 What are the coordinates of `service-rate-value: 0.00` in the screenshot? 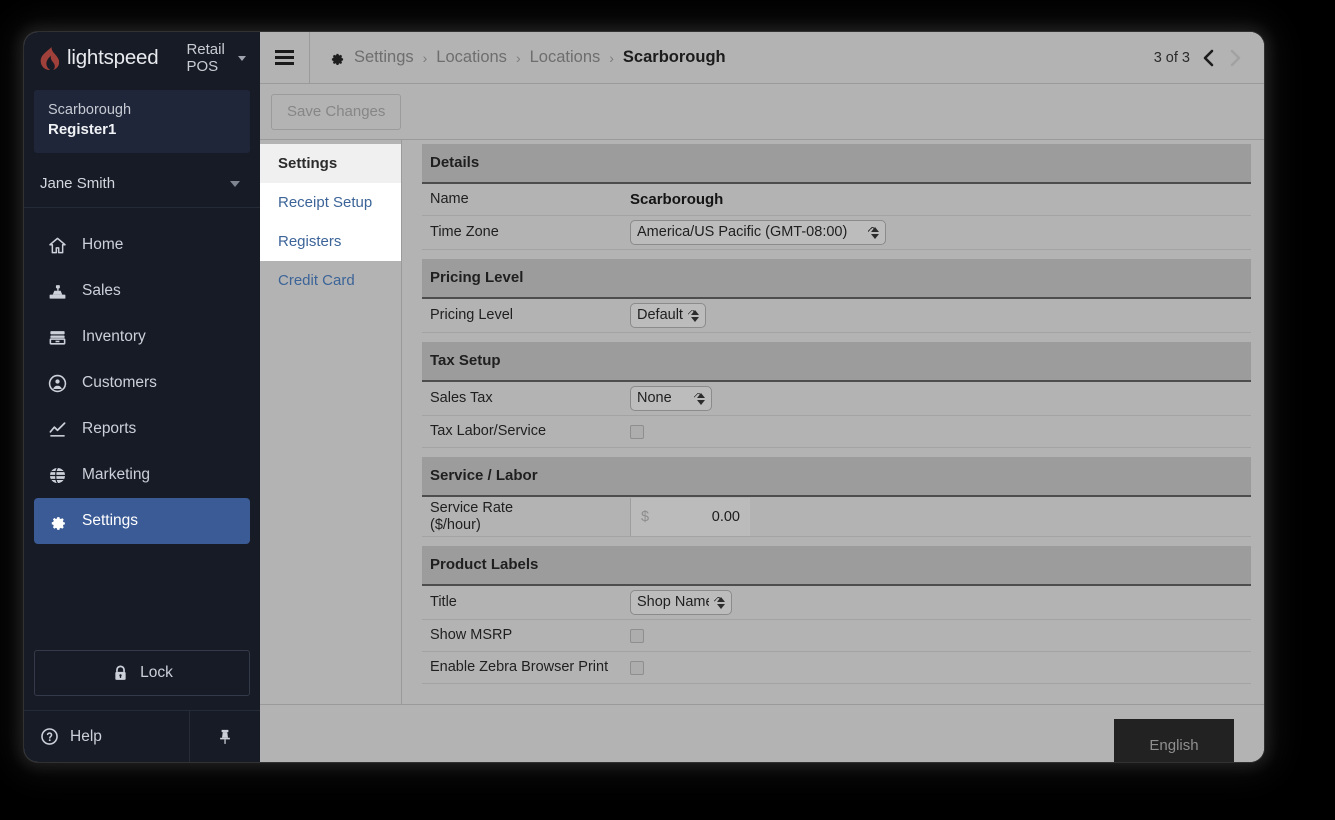 It's located at (725, 516).